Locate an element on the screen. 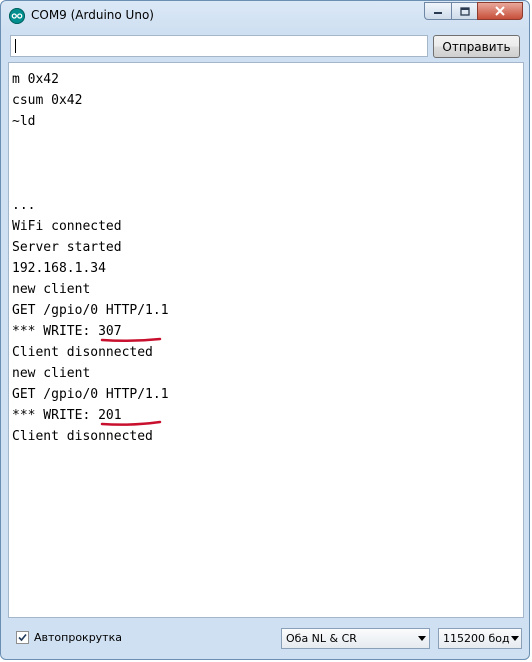  close-icon is located at coordinates (500, 11).